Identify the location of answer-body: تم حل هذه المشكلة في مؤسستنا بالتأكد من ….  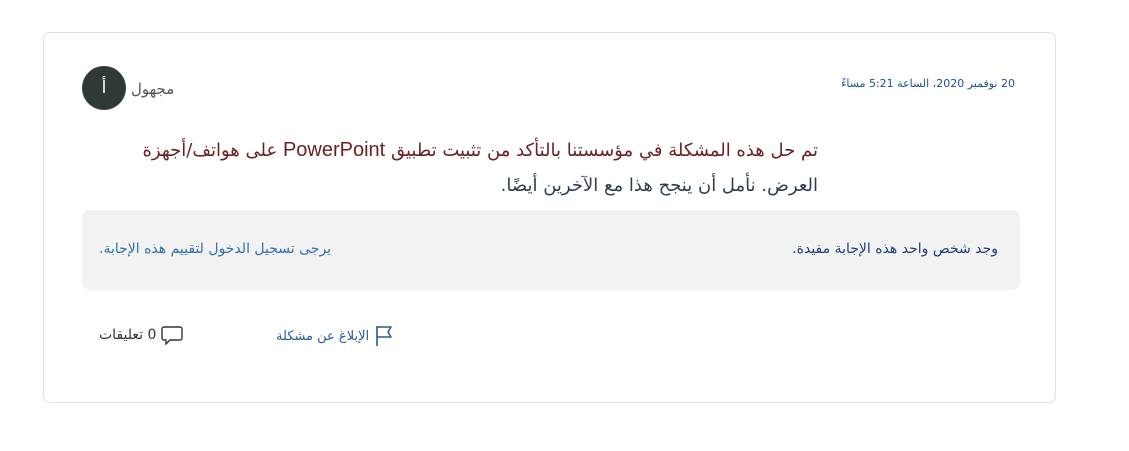
(448, 168).